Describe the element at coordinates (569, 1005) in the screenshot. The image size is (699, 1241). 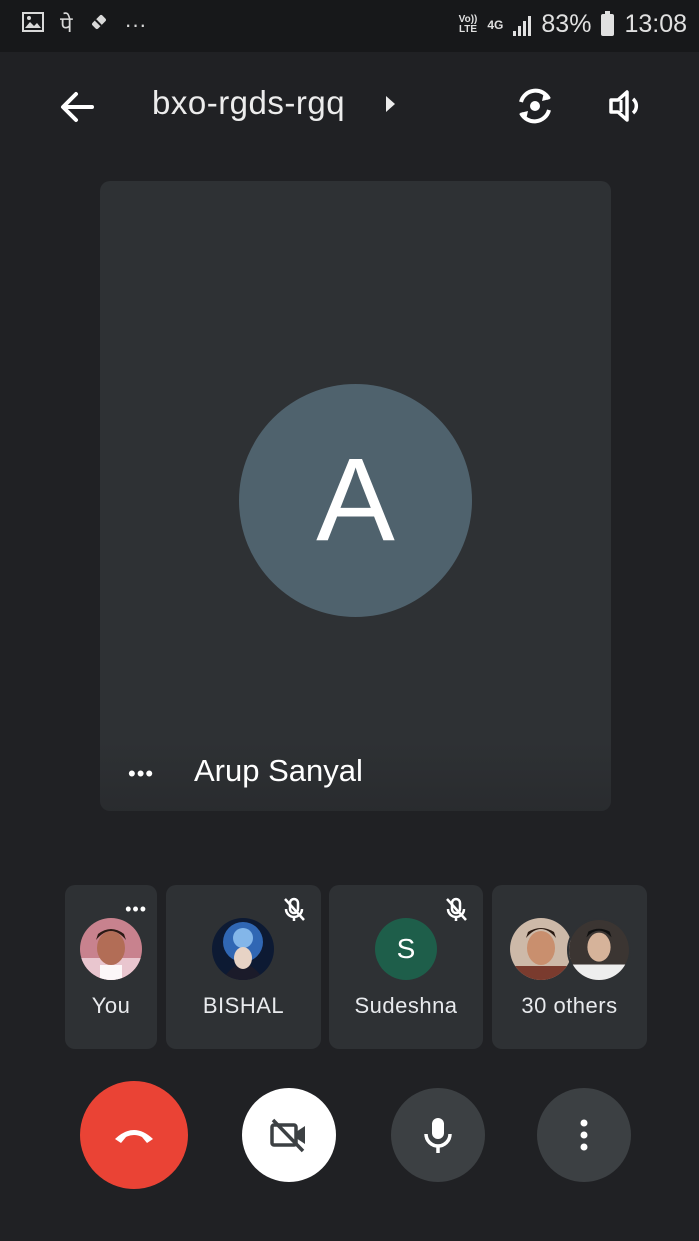
I see `participant-label: 30 others` at that location.